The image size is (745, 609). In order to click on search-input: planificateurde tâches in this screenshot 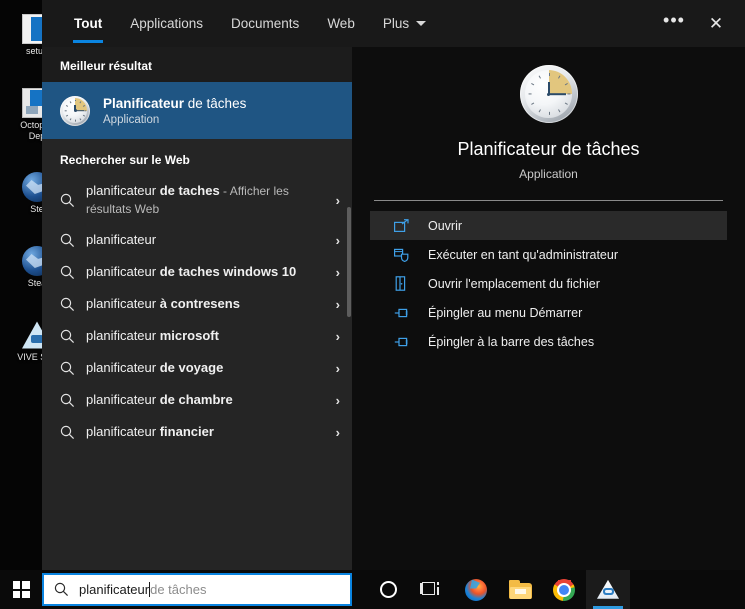, I will do `click(197, 589)`.